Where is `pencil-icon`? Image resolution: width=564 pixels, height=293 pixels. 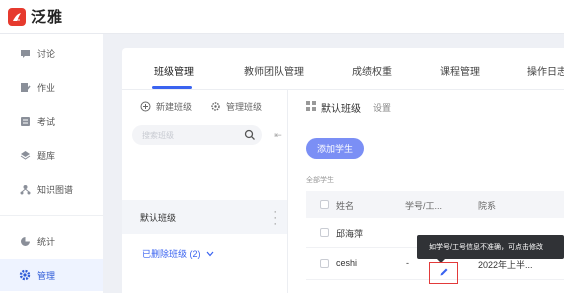
pencil-icon is located at coordinates (444, 273).